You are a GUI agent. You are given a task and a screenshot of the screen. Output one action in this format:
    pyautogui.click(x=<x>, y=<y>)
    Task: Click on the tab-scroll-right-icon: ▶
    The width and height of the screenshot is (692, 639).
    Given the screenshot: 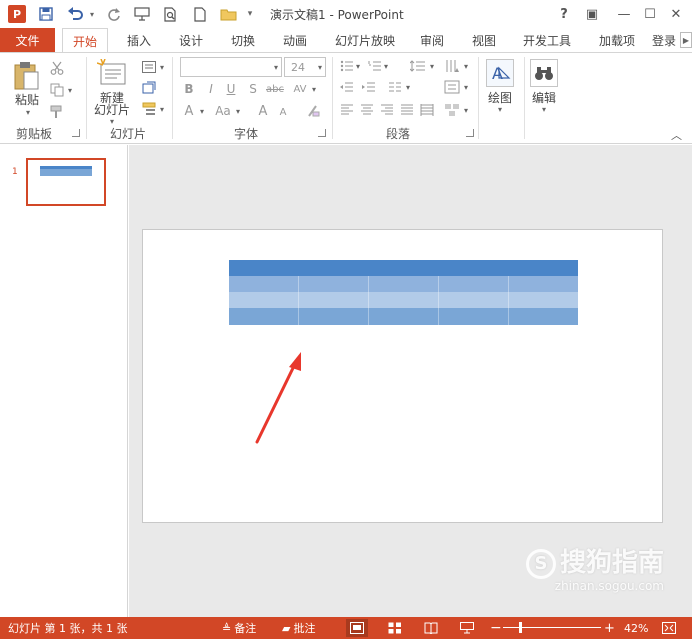 What is the action you would take?
    pyautogui.click(x=686, y=40)
    